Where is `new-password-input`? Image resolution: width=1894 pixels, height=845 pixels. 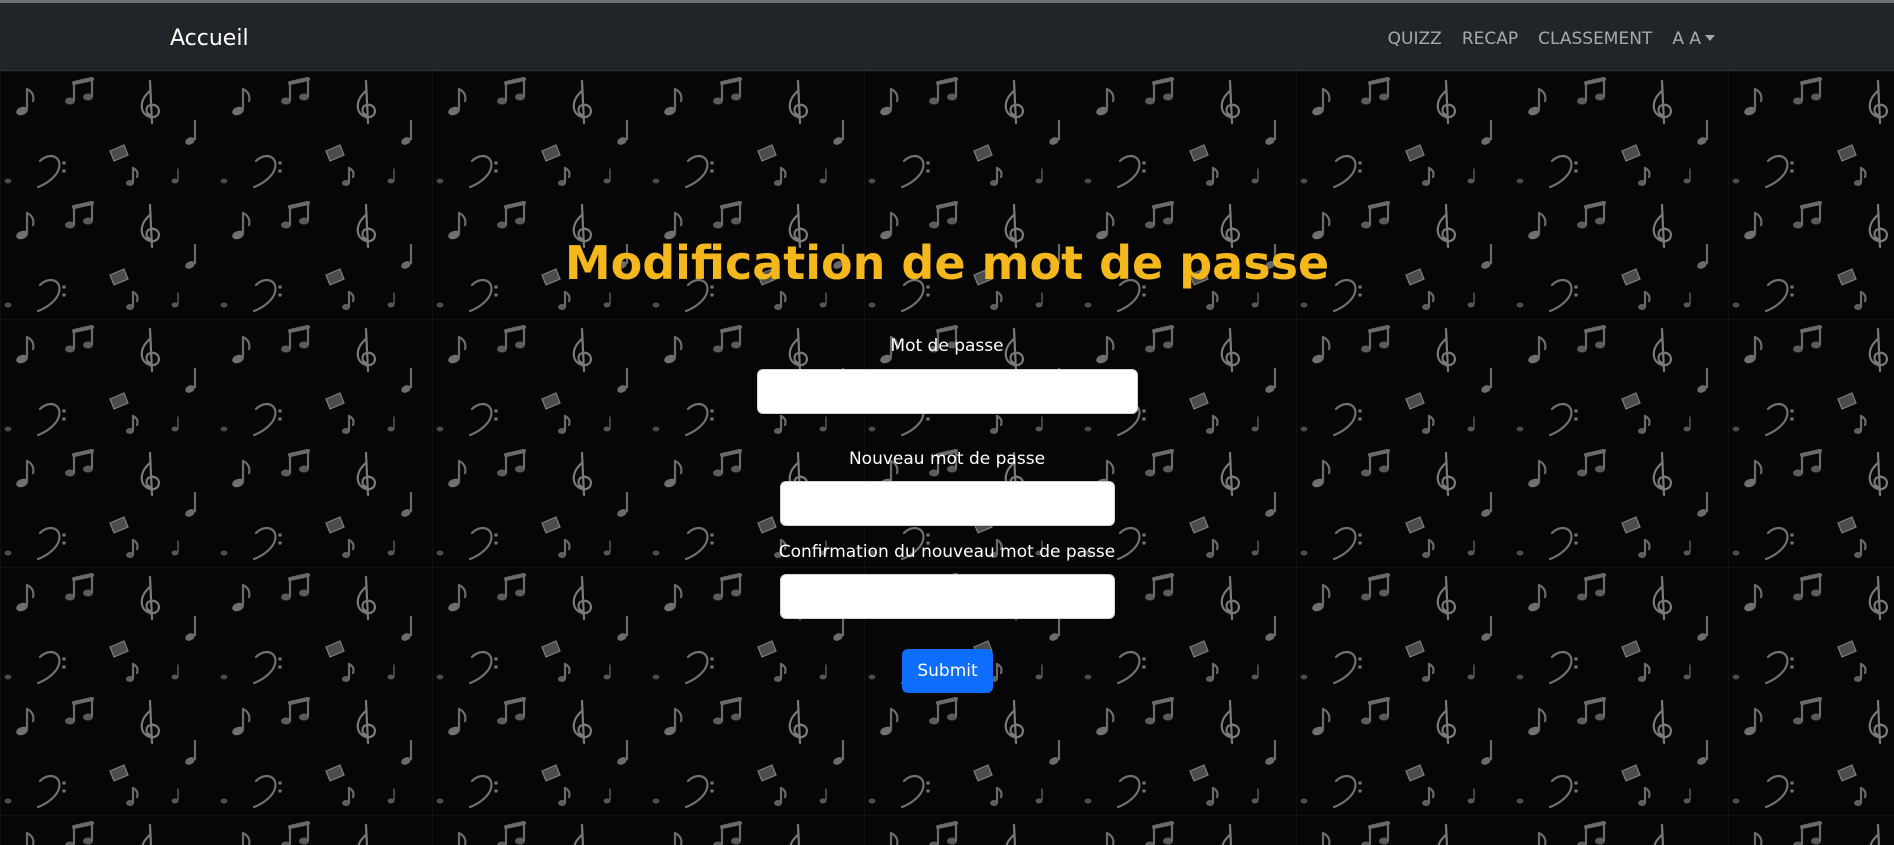
new-password-input is located at coordinates (947, 503).